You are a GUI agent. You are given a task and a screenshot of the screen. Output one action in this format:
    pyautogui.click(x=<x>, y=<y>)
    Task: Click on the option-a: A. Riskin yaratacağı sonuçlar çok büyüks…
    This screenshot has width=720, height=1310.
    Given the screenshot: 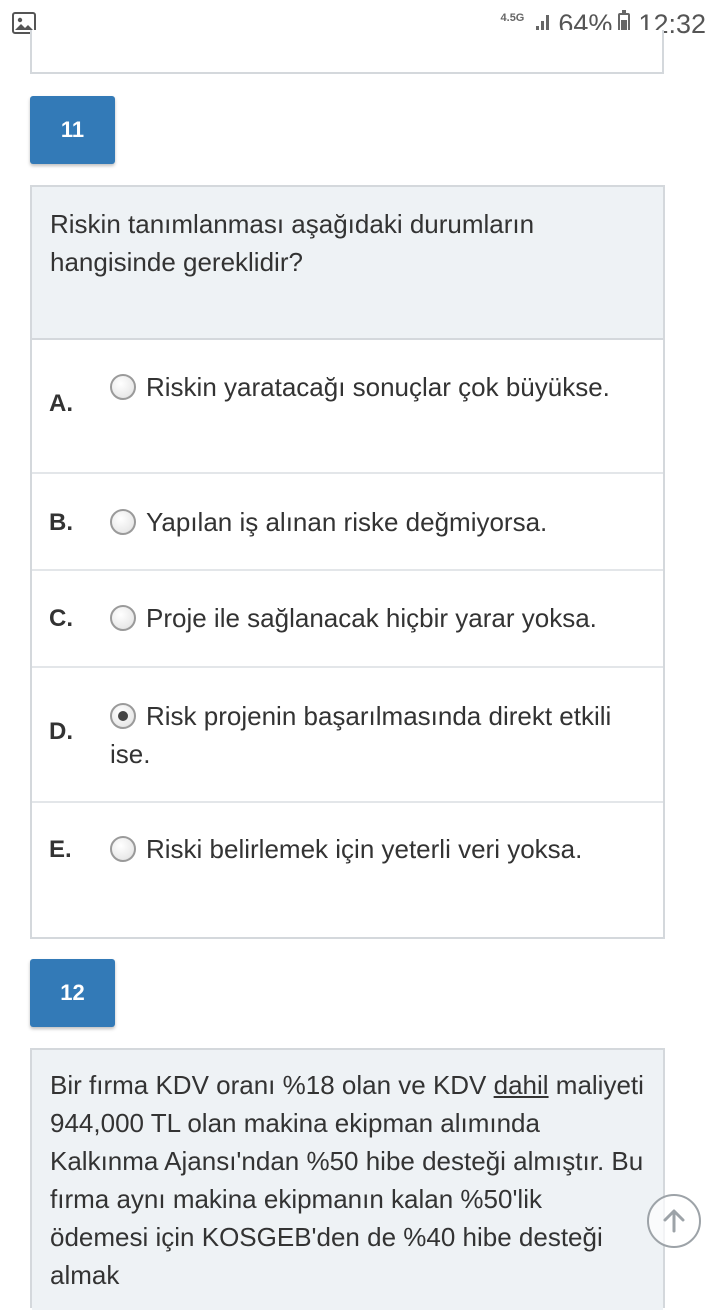 What is the action you would take?
    pyautogui.click(x=347, y=407)
    